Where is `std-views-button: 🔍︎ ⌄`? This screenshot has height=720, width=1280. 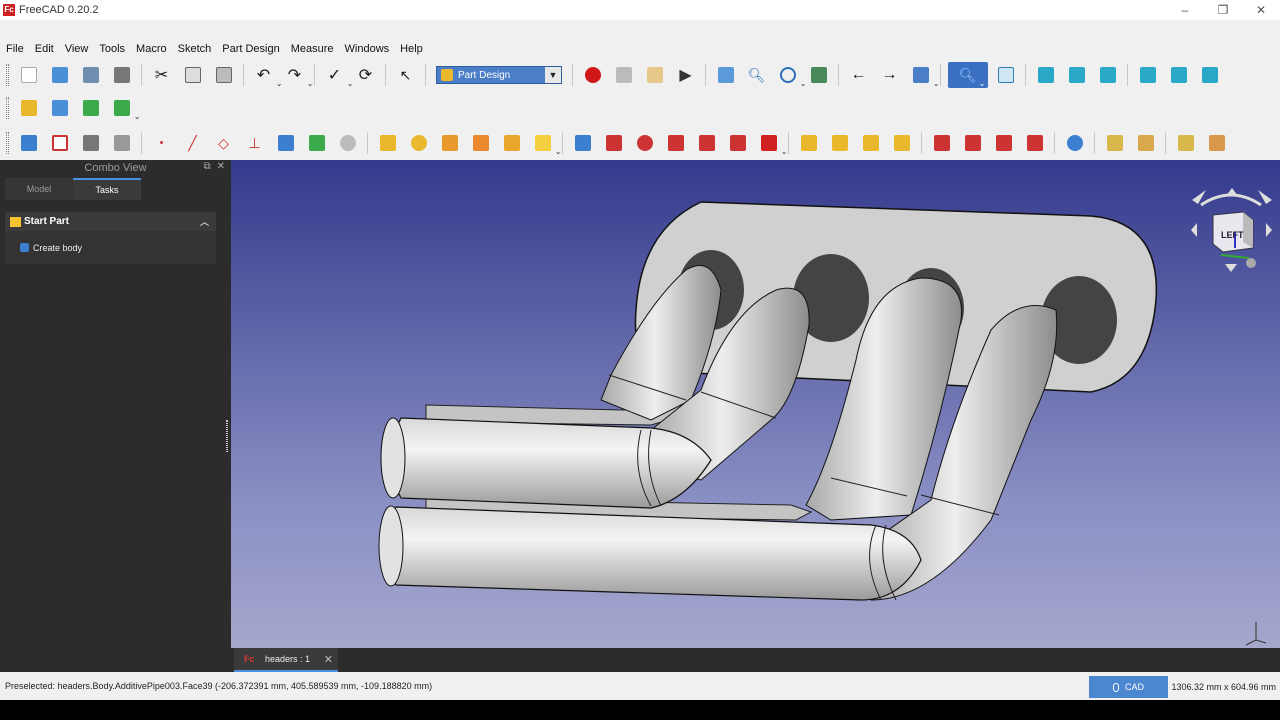 std-views-button: 🔍︎ ⌄ is located at coordinates (967, 75).